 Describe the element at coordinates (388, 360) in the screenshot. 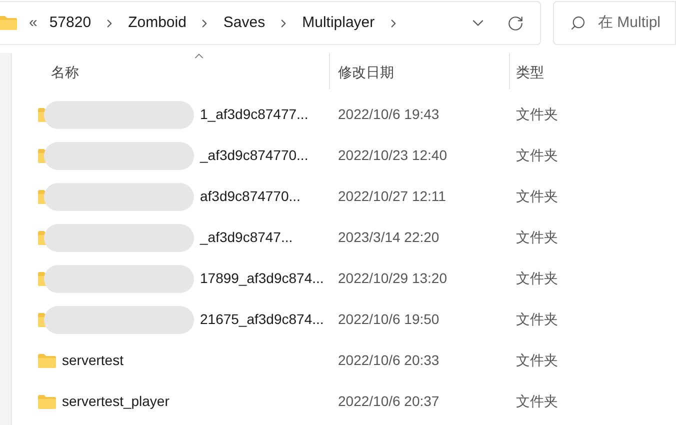

I see `date-cell-text: 2022/10/6 20:33` at that location.